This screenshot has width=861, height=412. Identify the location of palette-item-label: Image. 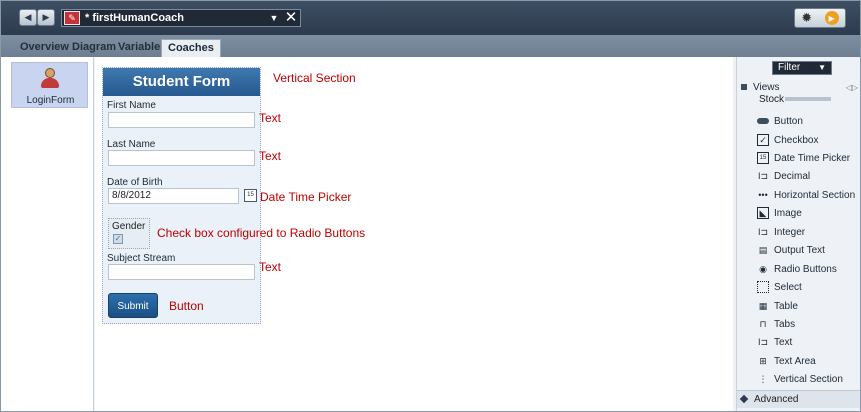
(788, 213).